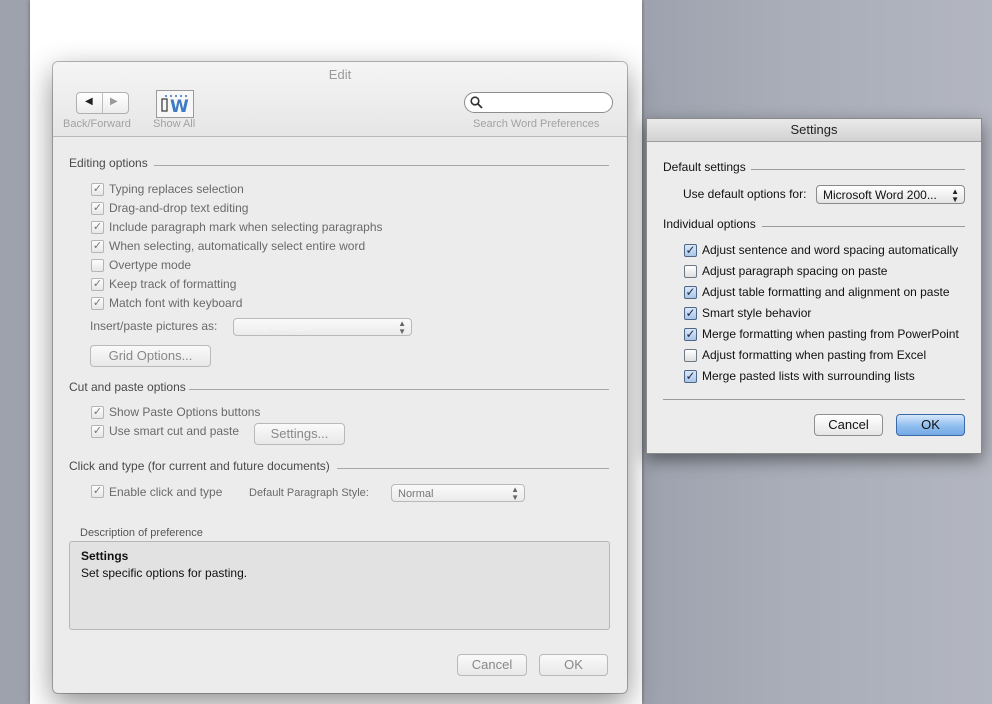 The image size is (992, 704). I want to click on show-paste-options-label: Show Paste Options buttons, so click(185, 412).